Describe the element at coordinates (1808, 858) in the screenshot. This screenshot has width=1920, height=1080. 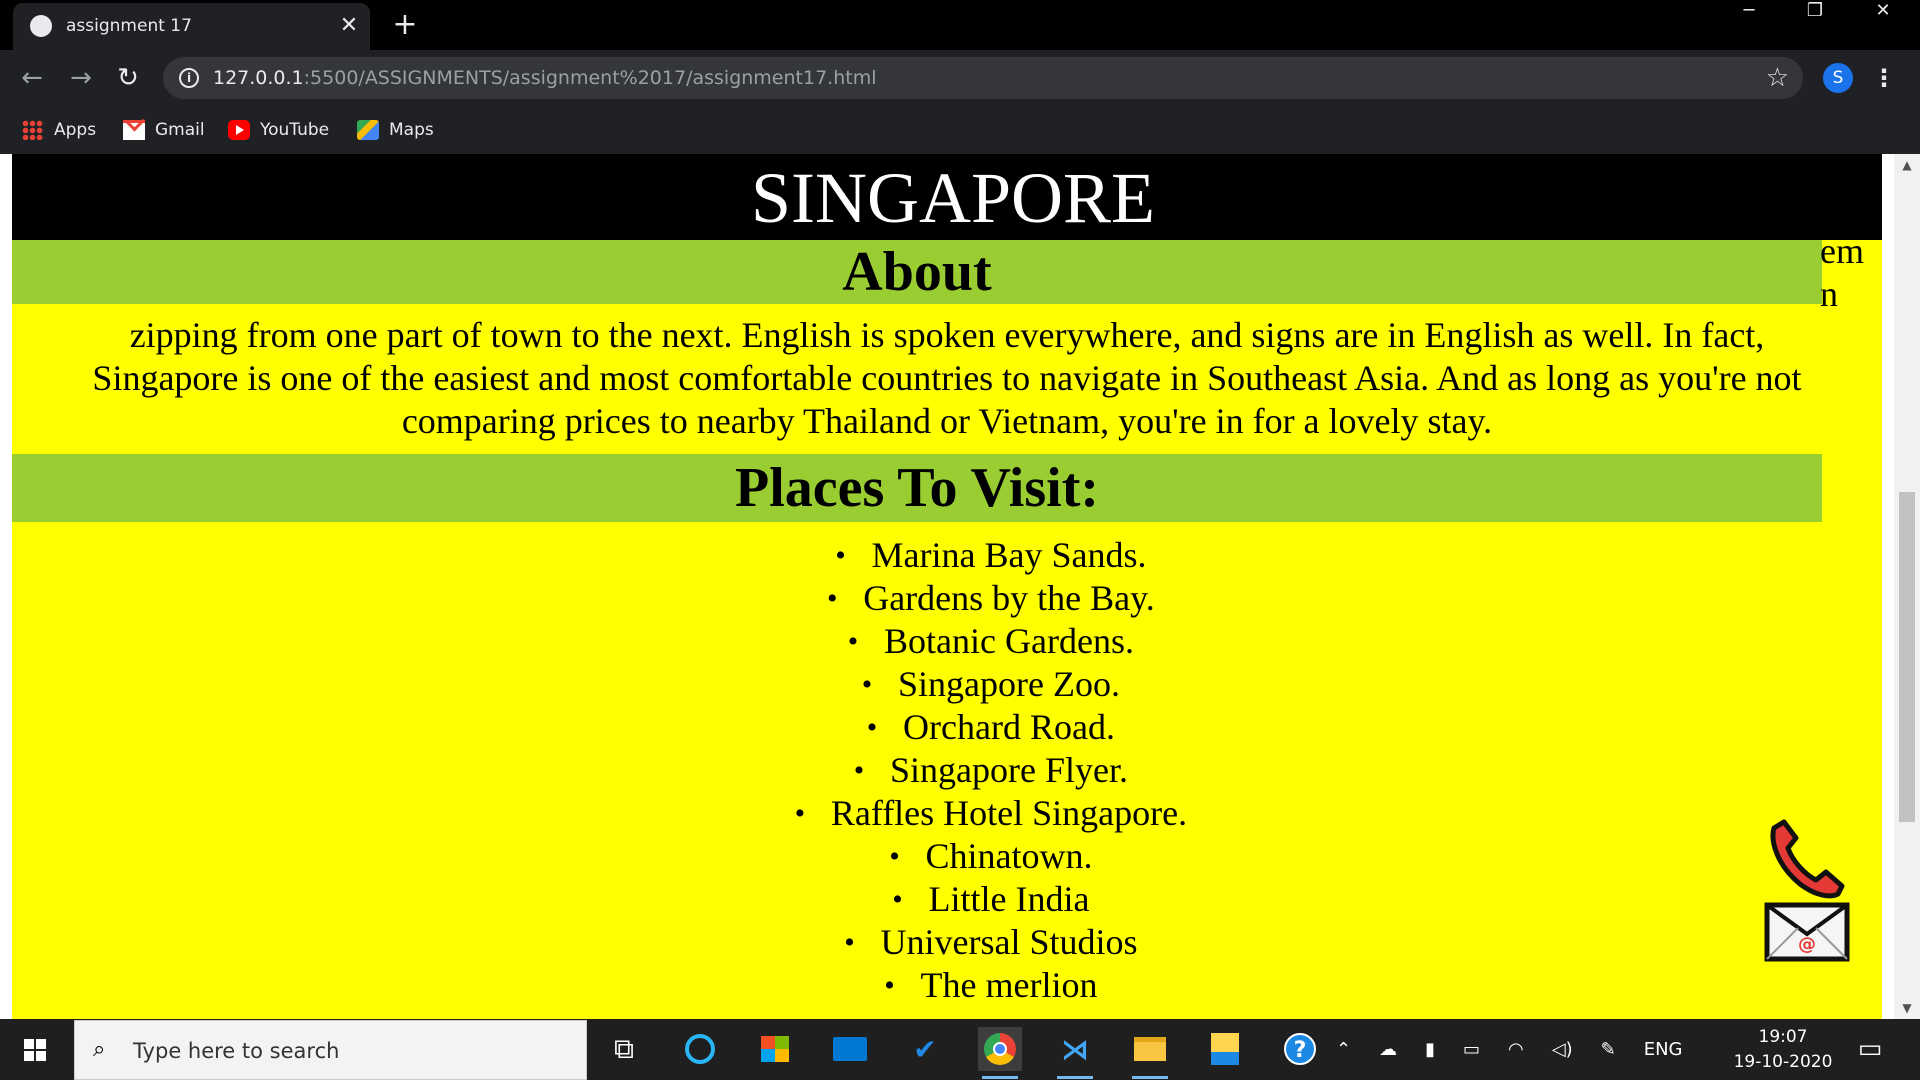
I see `phone-icon` at that location.